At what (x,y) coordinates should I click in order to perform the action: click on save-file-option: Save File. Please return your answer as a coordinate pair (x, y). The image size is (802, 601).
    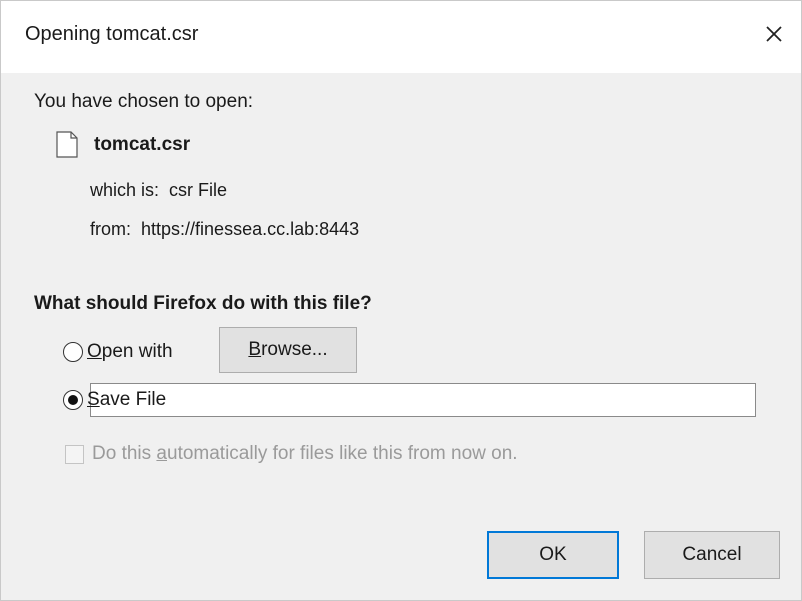
    Looking at the image, I should click on (114, 400).